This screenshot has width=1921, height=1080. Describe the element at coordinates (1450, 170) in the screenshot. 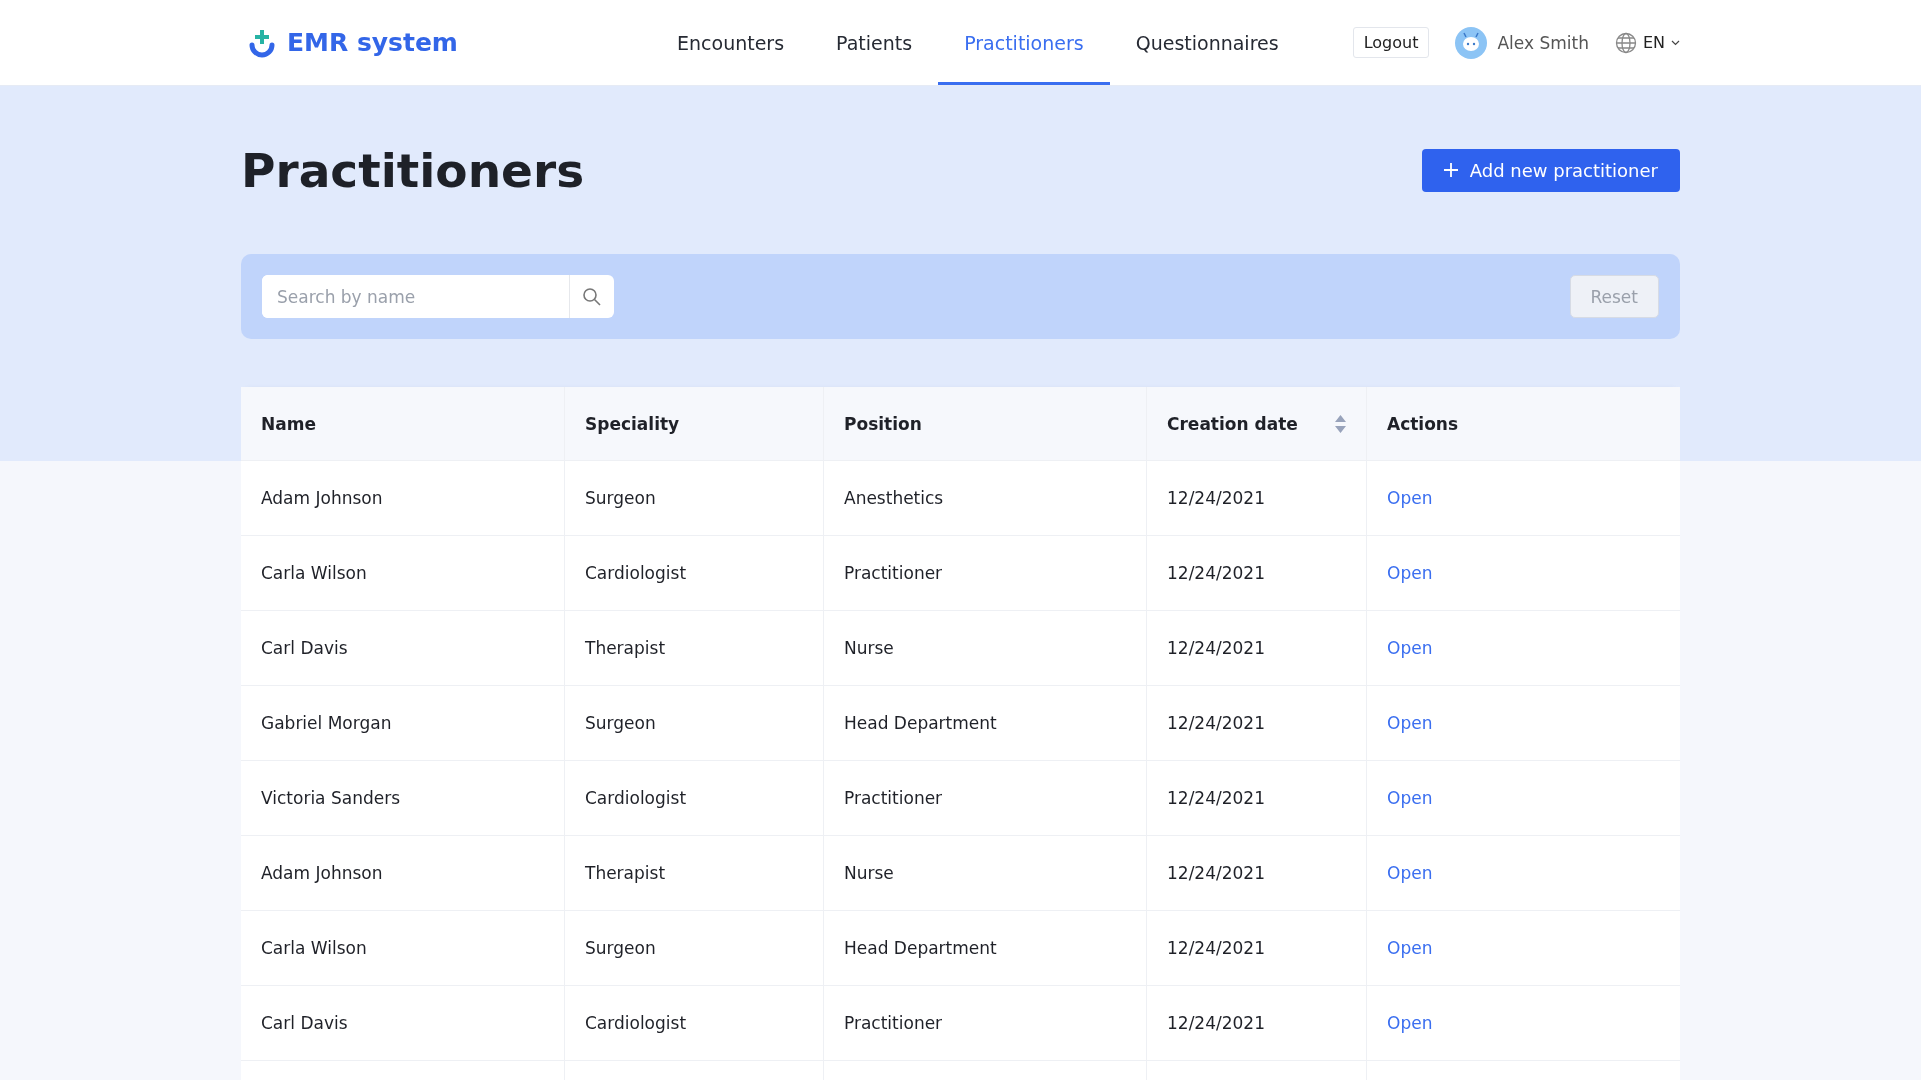

I see `plus-icon` at that location.